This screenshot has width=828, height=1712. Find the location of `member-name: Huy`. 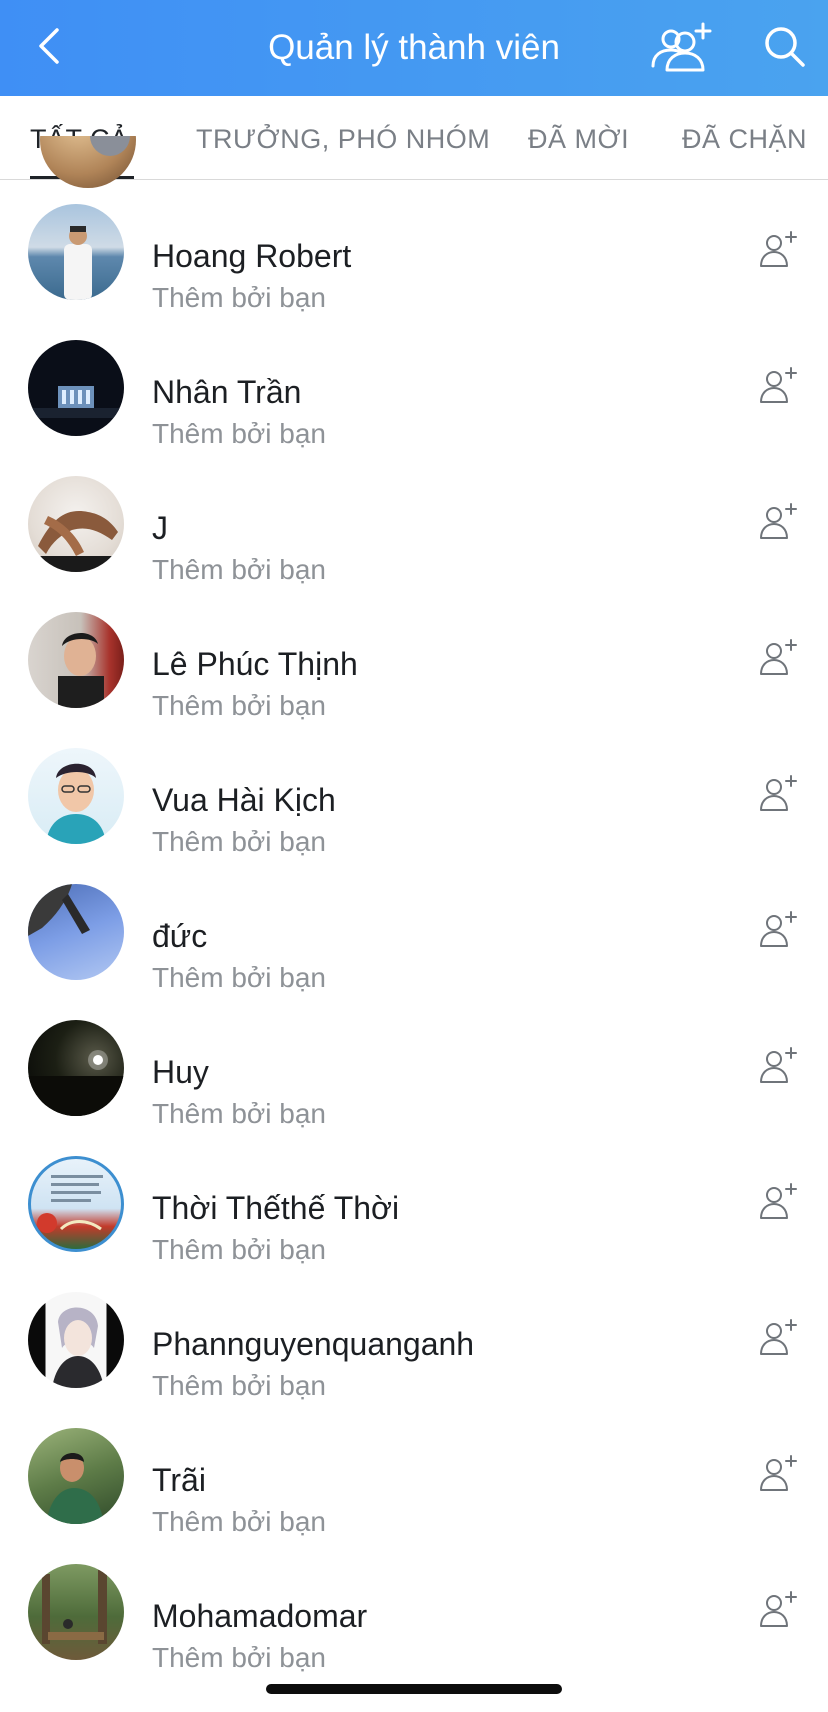

member-name: Huy is located at coordinates (180, 1072).